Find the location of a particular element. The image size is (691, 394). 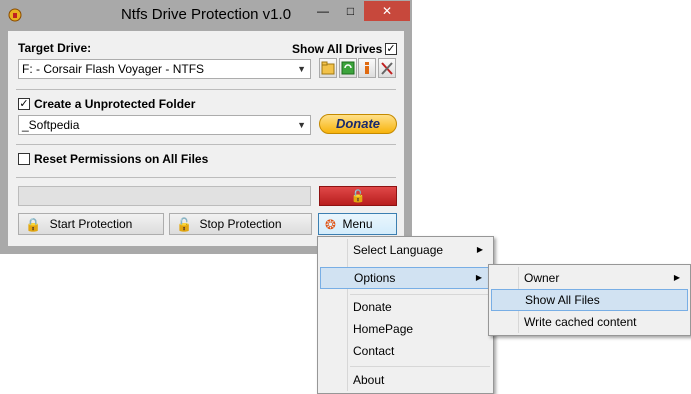

menu-item-about: About is located at coordinates (405, 380).